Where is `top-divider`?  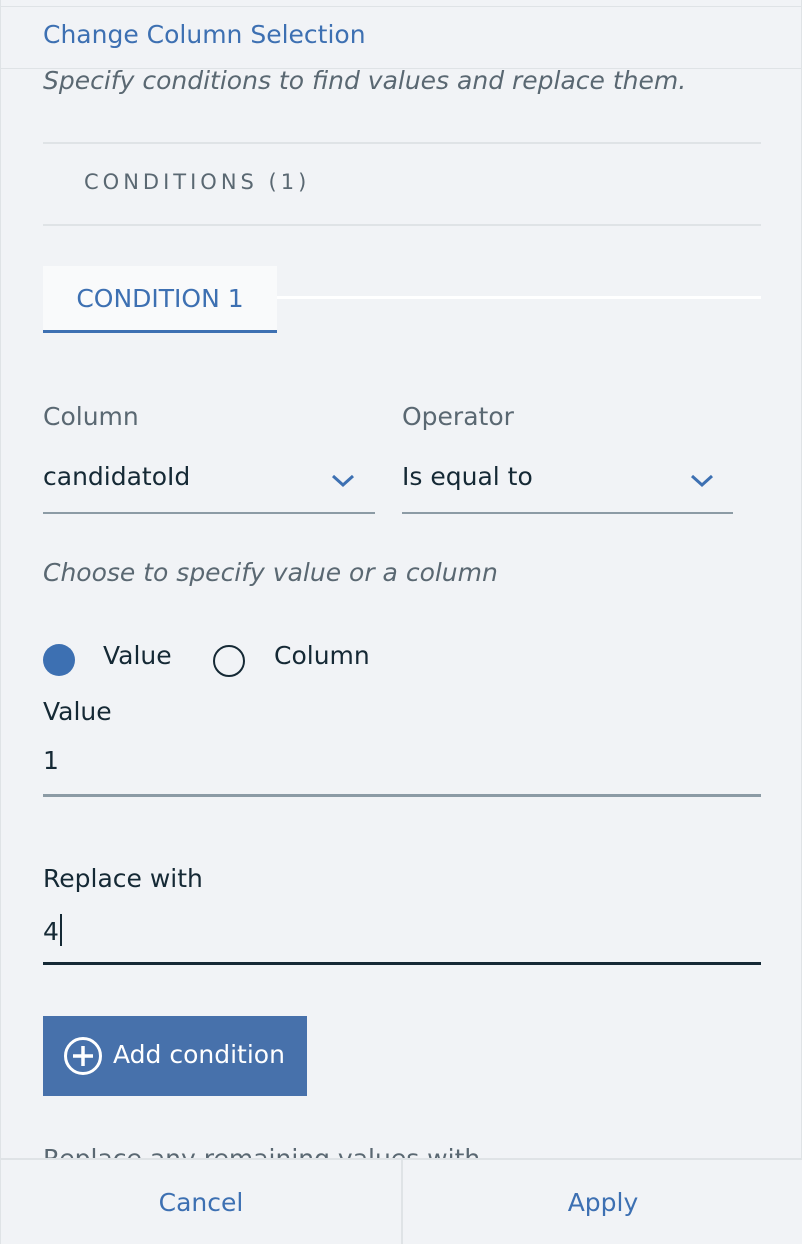
top-divider is located at coordinates (401, 6).